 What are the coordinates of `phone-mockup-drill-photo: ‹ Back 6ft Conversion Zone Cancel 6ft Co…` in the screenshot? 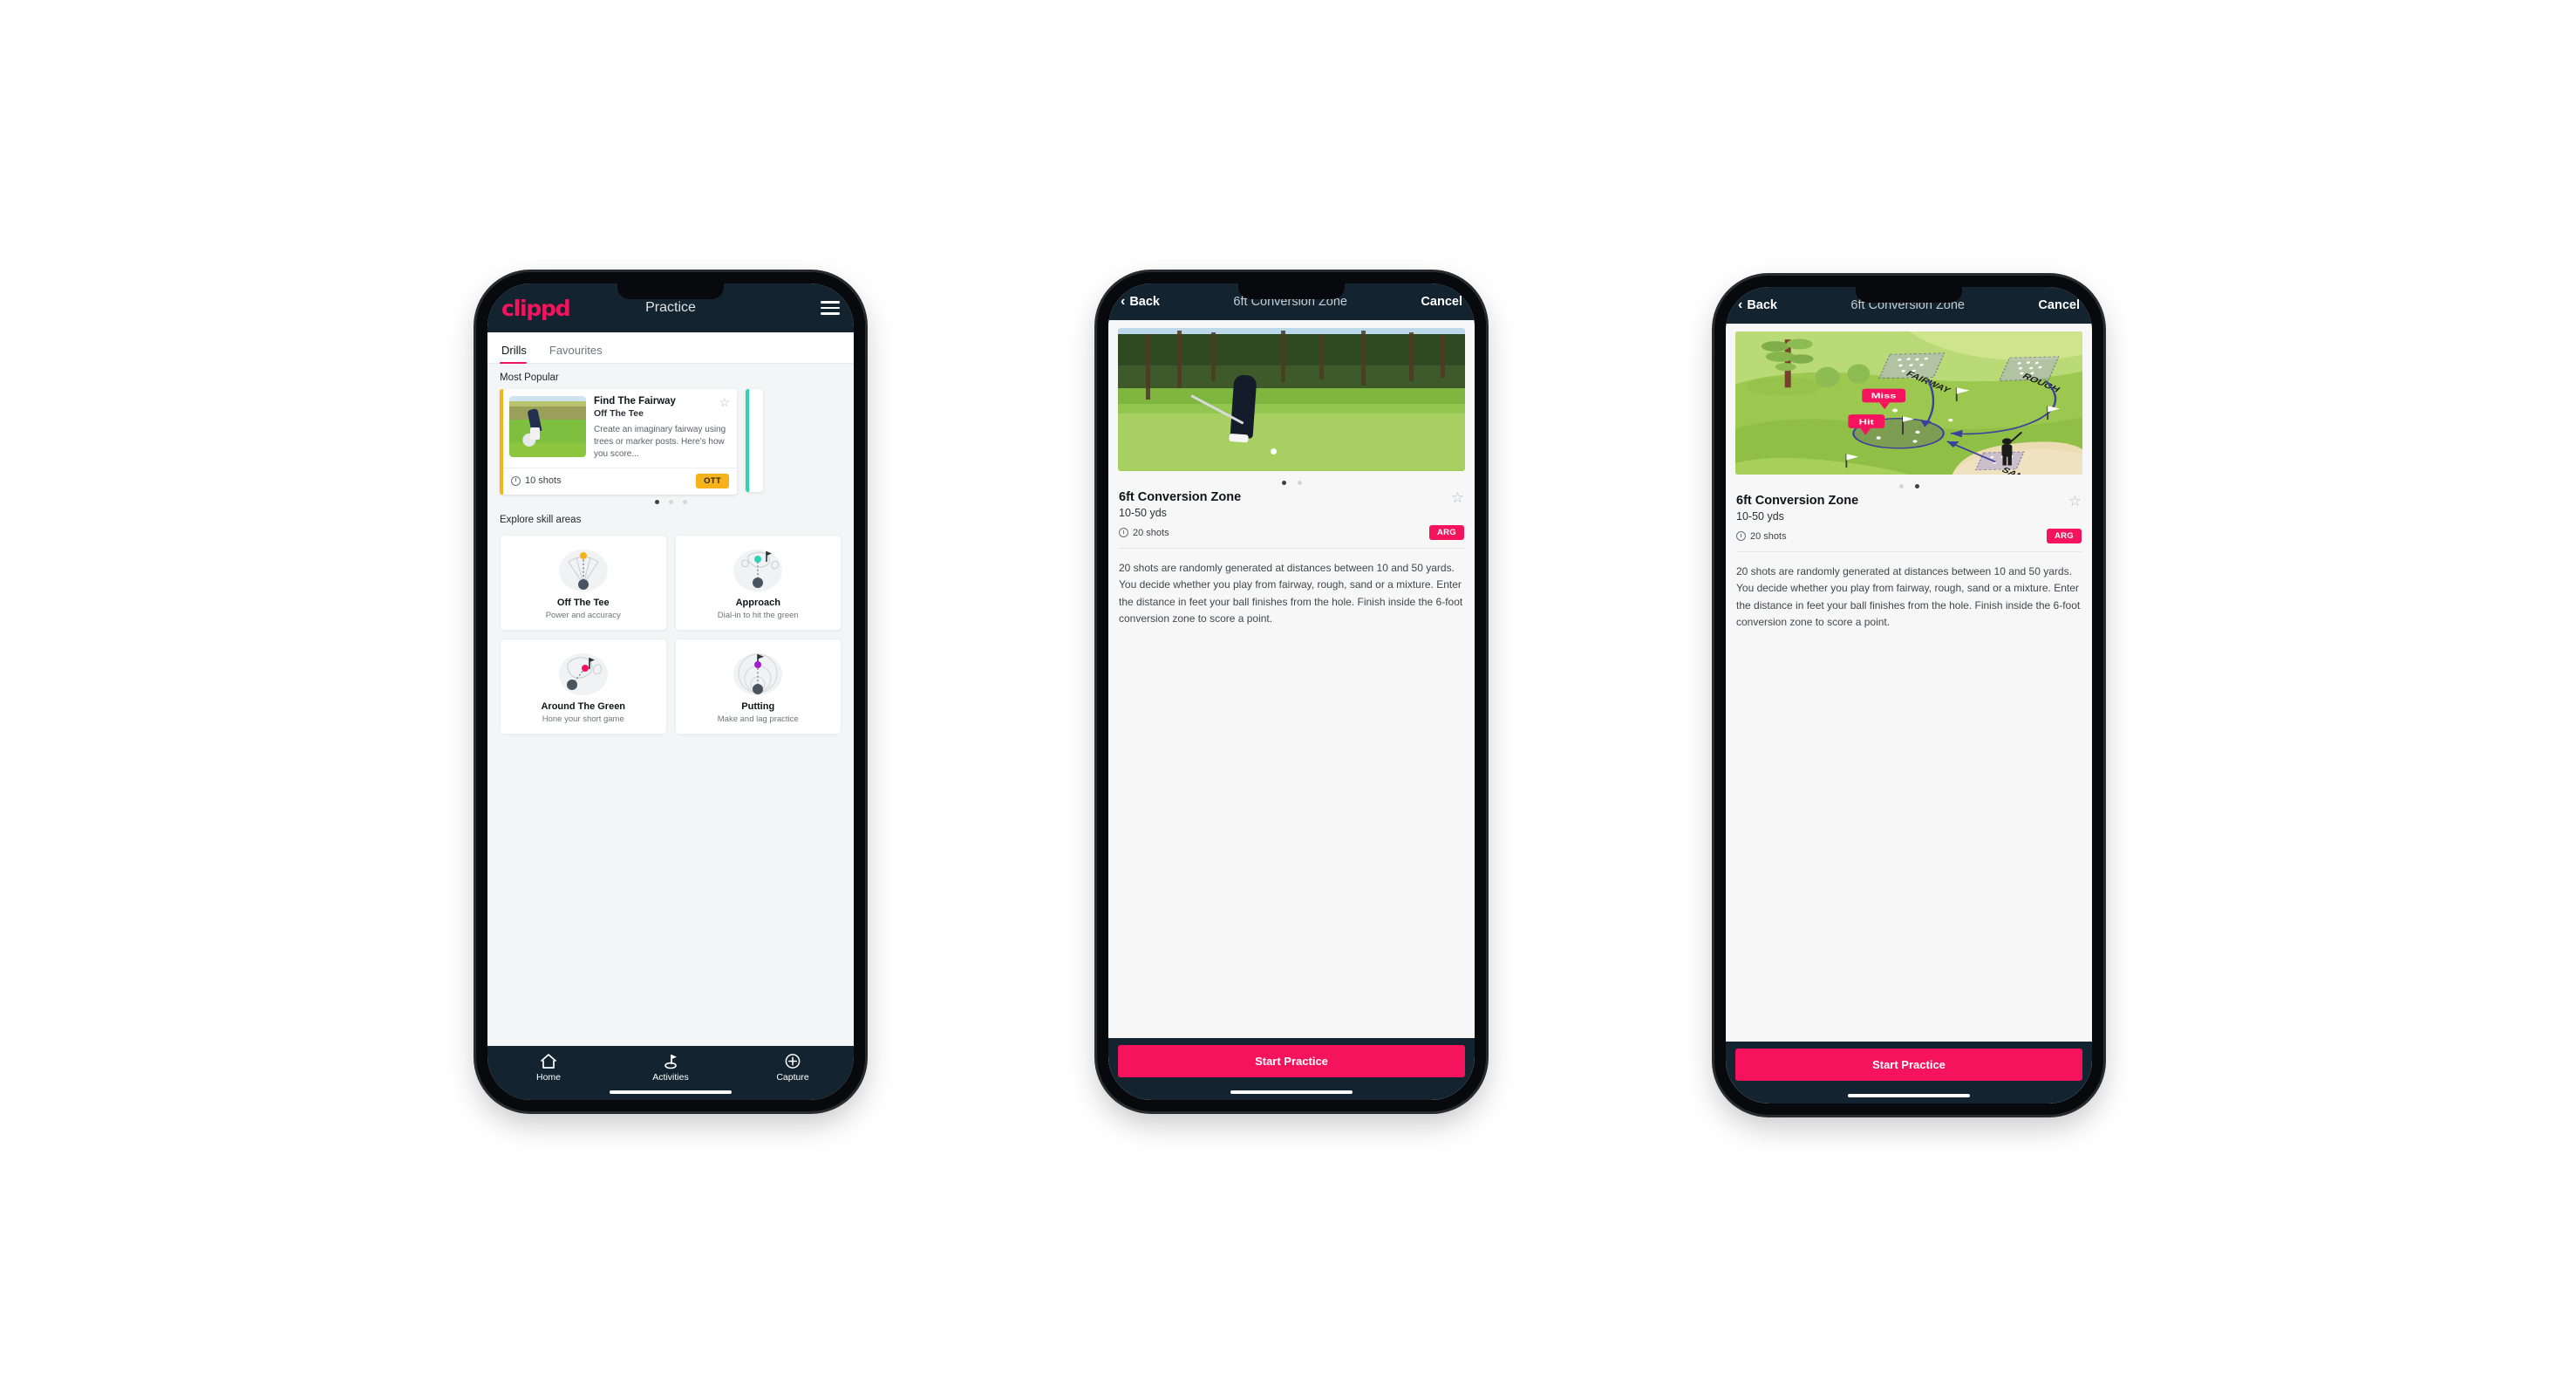 It's located at (1292, 692).